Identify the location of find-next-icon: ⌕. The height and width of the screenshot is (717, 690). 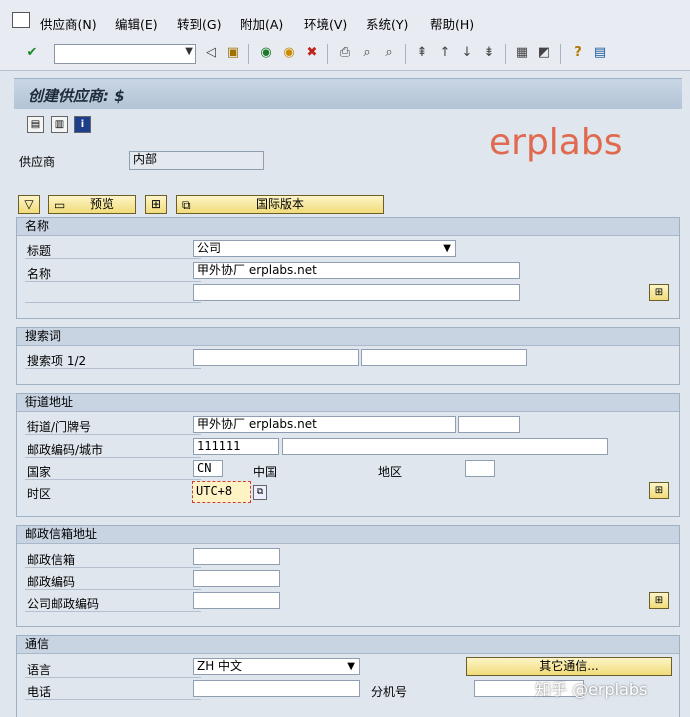
(389, 53).